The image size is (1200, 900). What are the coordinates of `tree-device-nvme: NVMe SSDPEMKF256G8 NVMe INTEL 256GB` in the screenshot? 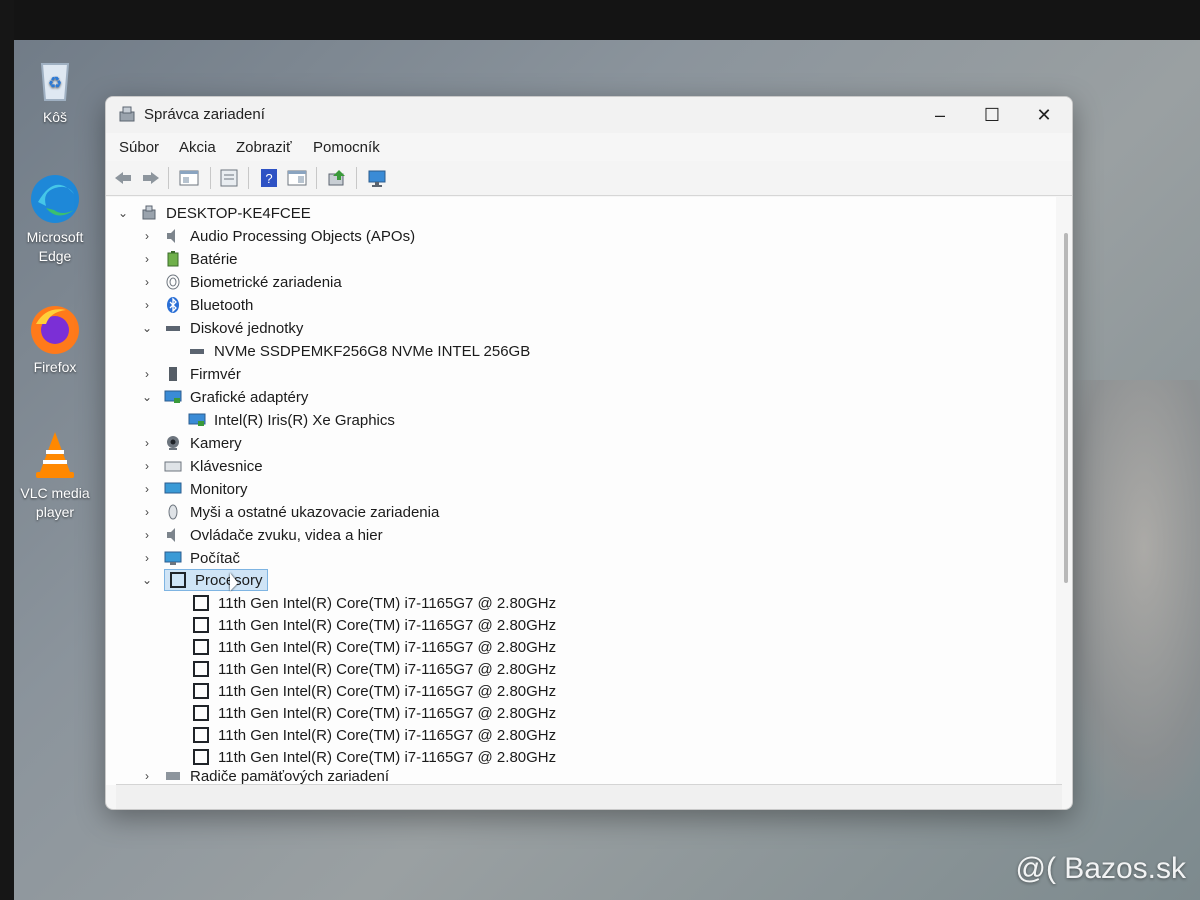 It's located at (359, 351).